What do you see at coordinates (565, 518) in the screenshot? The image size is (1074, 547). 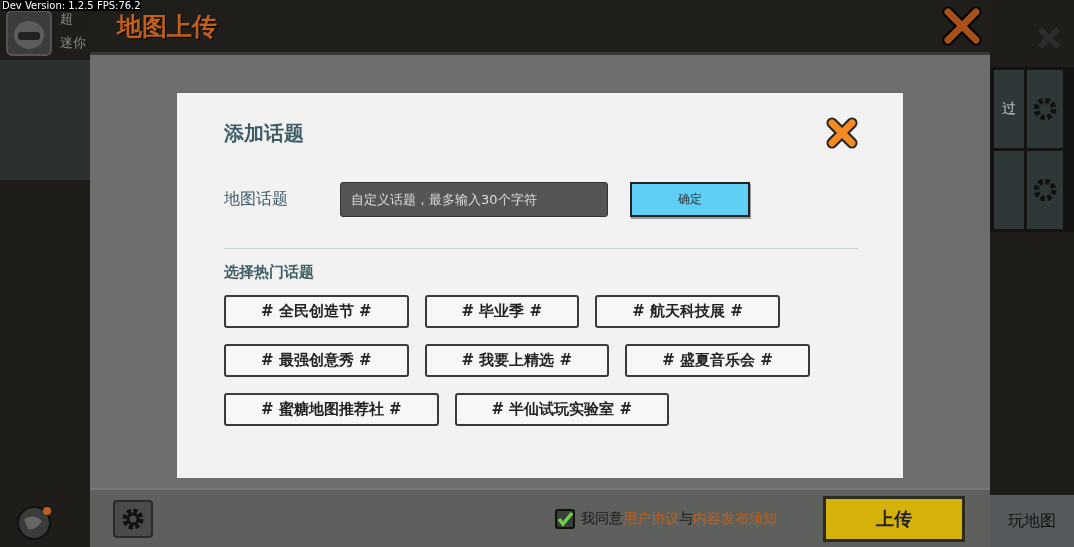 I see `checkbox` at bounding box center [565, 518].